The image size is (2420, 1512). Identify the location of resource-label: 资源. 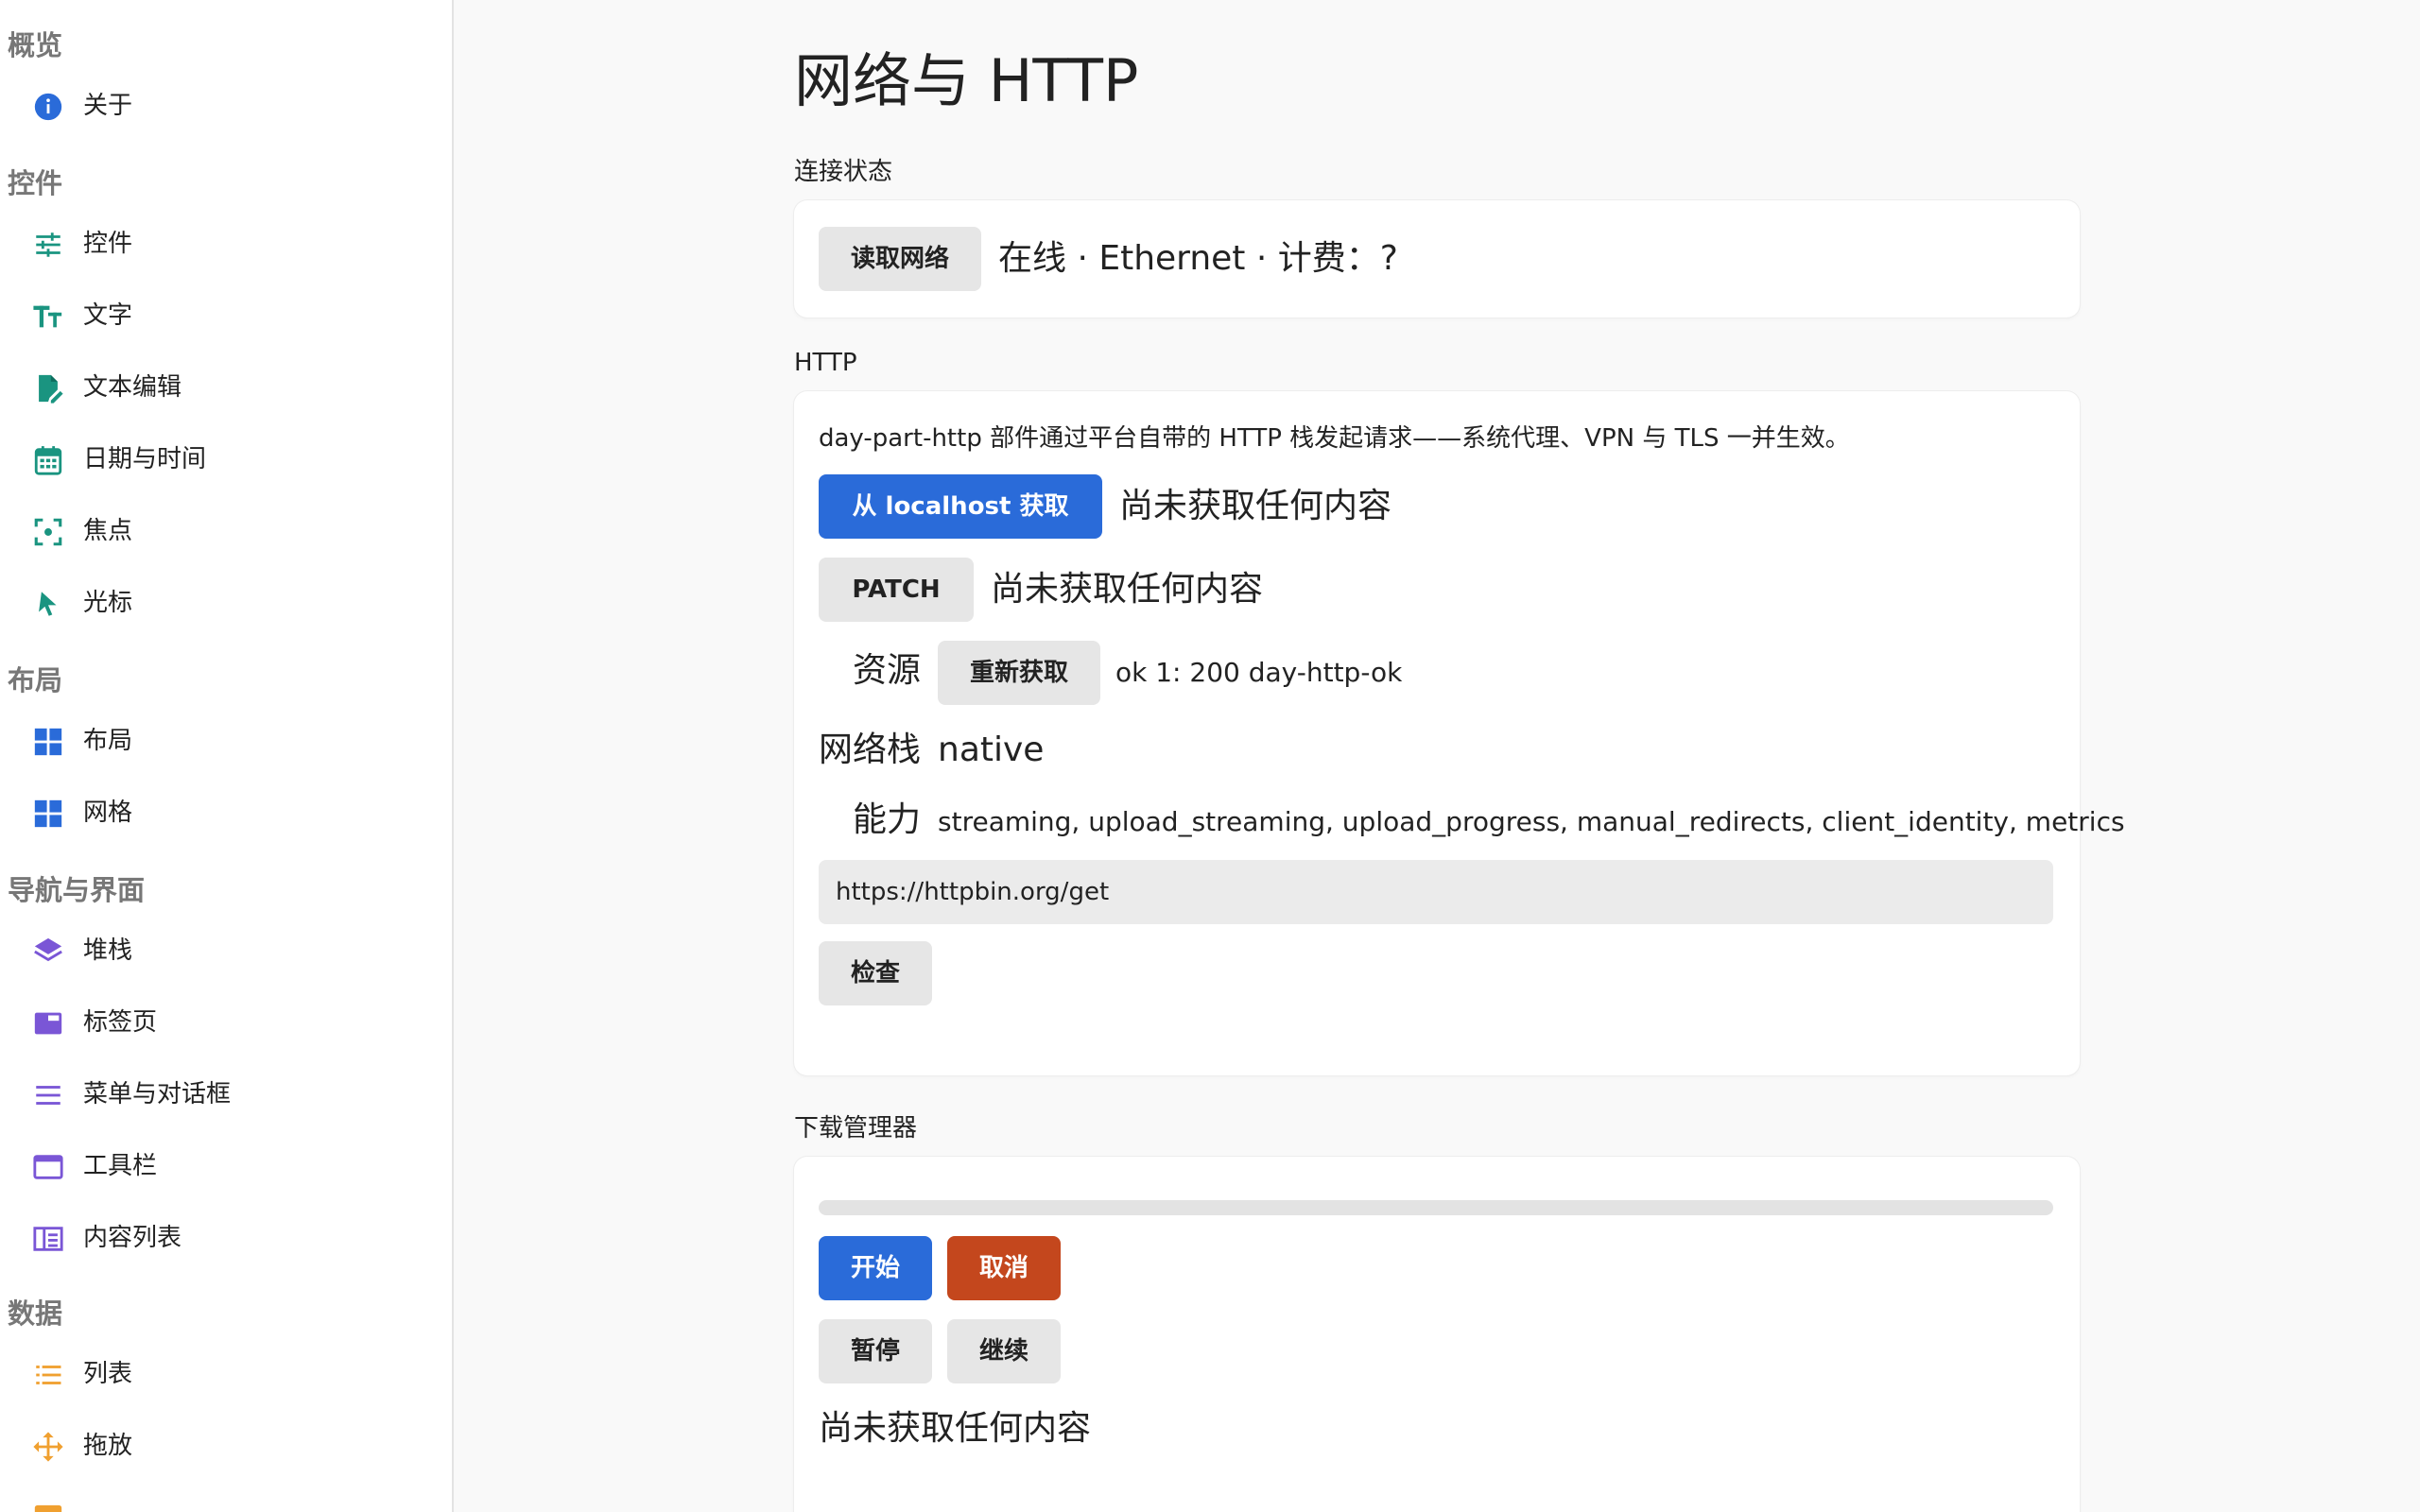
(888, 670).